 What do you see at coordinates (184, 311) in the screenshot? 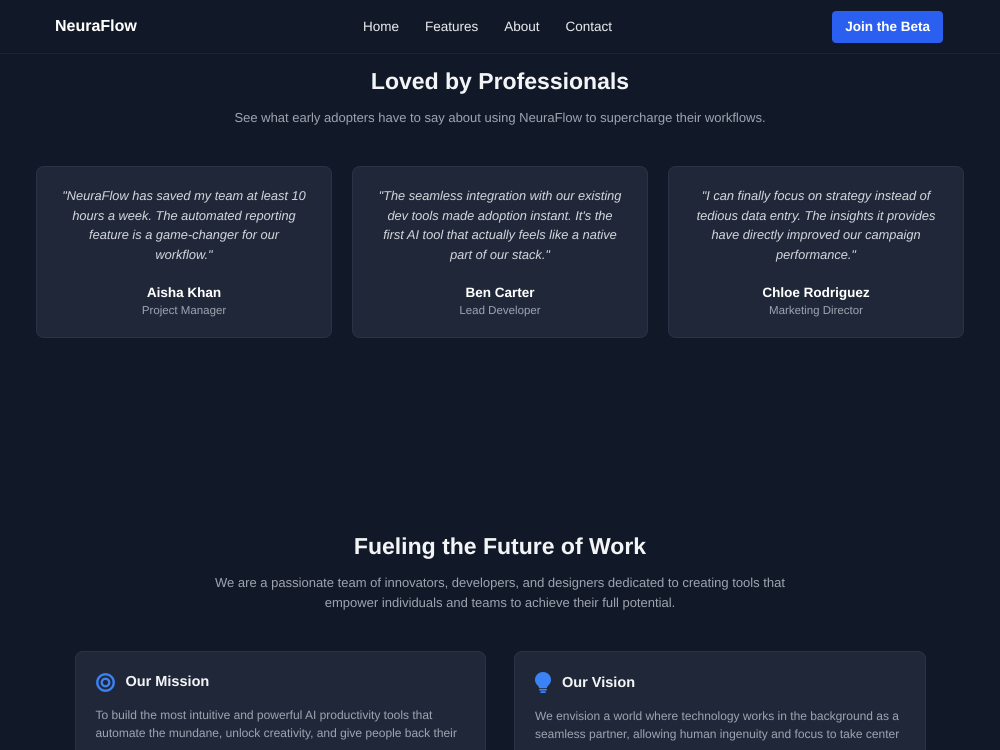
I see `author-role: Project Manager` at bounding box center [184, 311].